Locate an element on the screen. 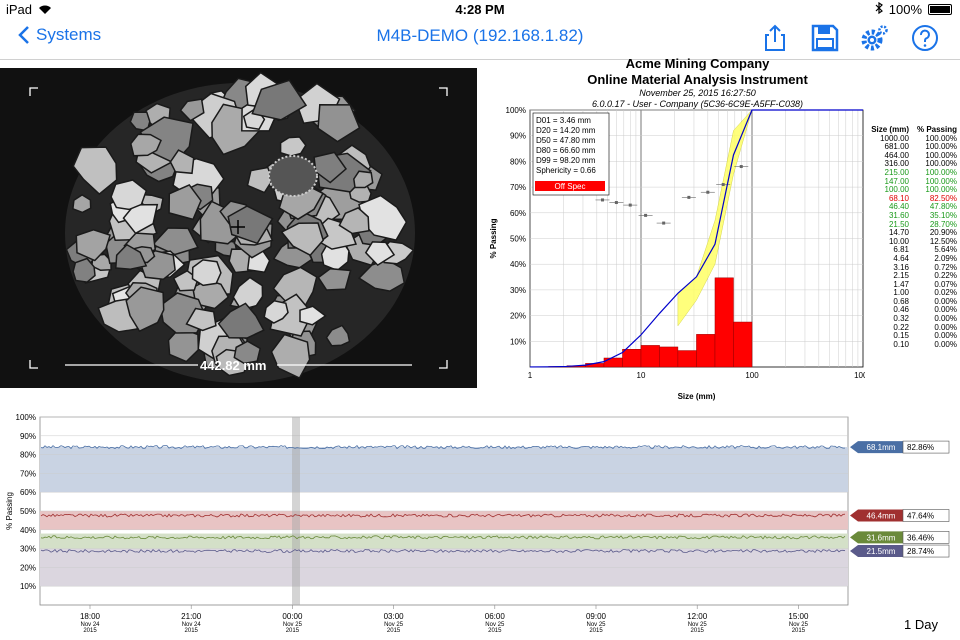  series-size-label: 21.5mm is located at coordinates (881, 551).